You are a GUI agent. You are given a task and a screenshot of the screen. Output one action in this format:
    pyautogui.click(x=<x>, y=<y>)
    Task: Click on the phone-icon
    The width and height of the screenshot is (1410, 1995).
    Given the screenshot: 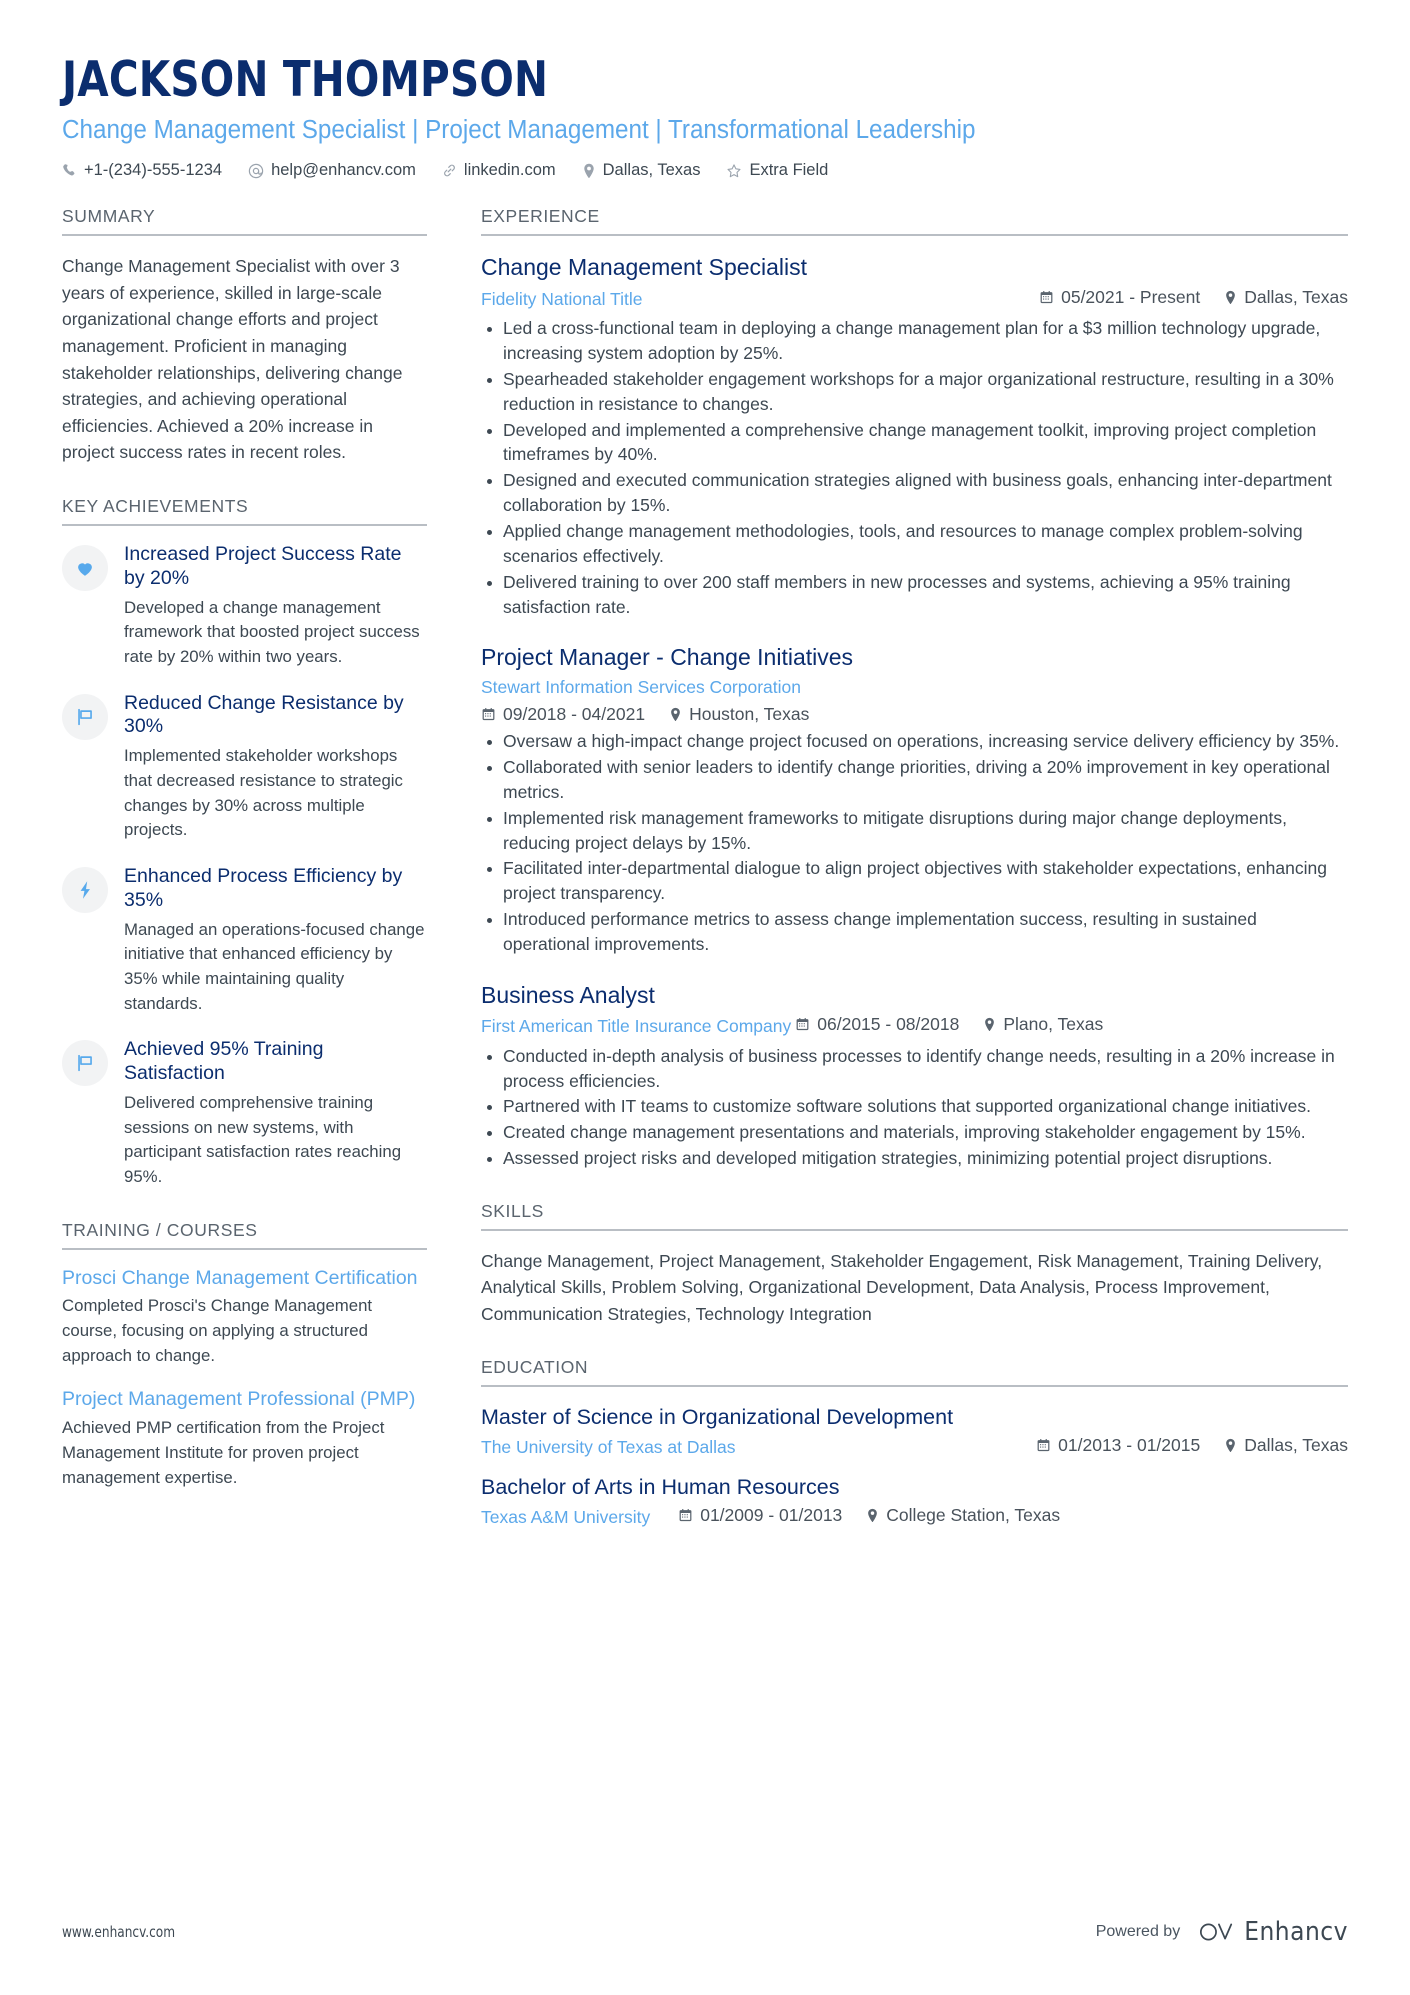 What is the action you would take?
    pyautogui.click(x=69, y=170)
    